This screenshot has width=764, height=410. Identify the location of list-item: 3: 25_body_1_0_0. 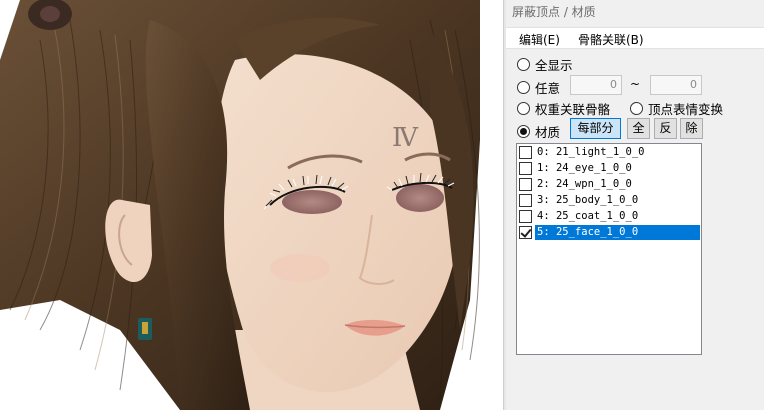
(579, 200).